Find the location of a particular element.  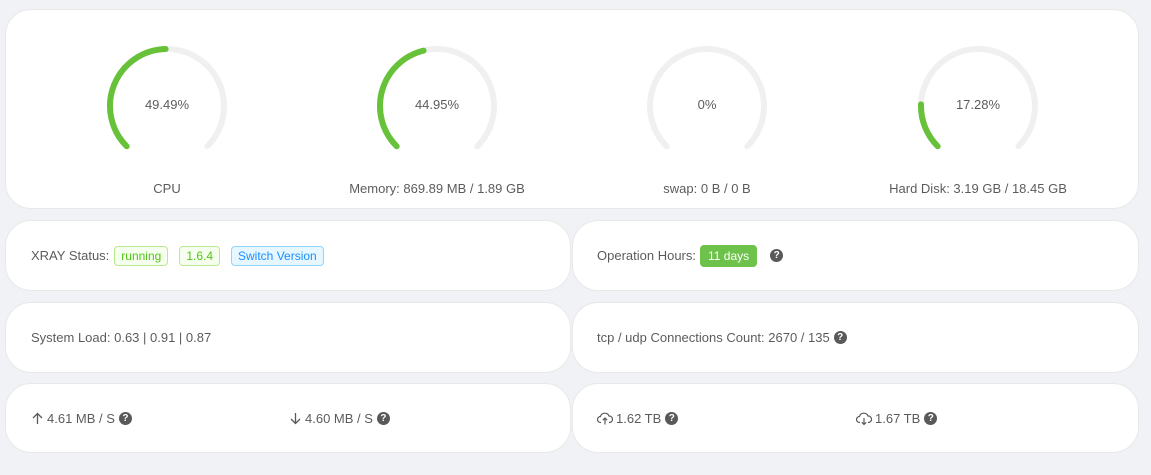

download-speed: 4.60 MB / S is located at coordinates (339, 418).